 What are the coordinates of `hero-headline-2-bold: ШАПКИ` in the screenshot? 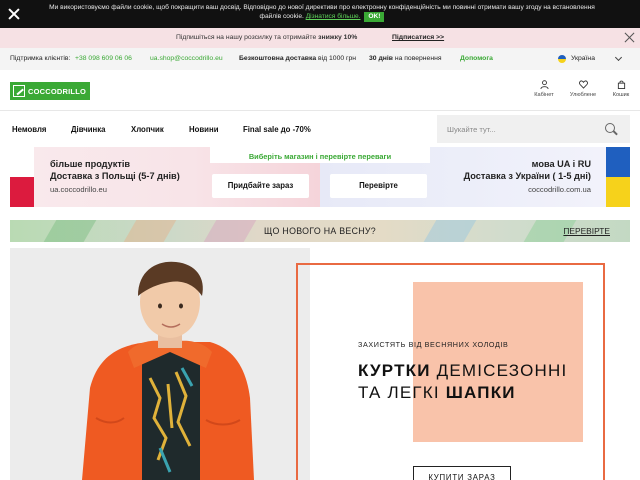 It's located at (480, 392).